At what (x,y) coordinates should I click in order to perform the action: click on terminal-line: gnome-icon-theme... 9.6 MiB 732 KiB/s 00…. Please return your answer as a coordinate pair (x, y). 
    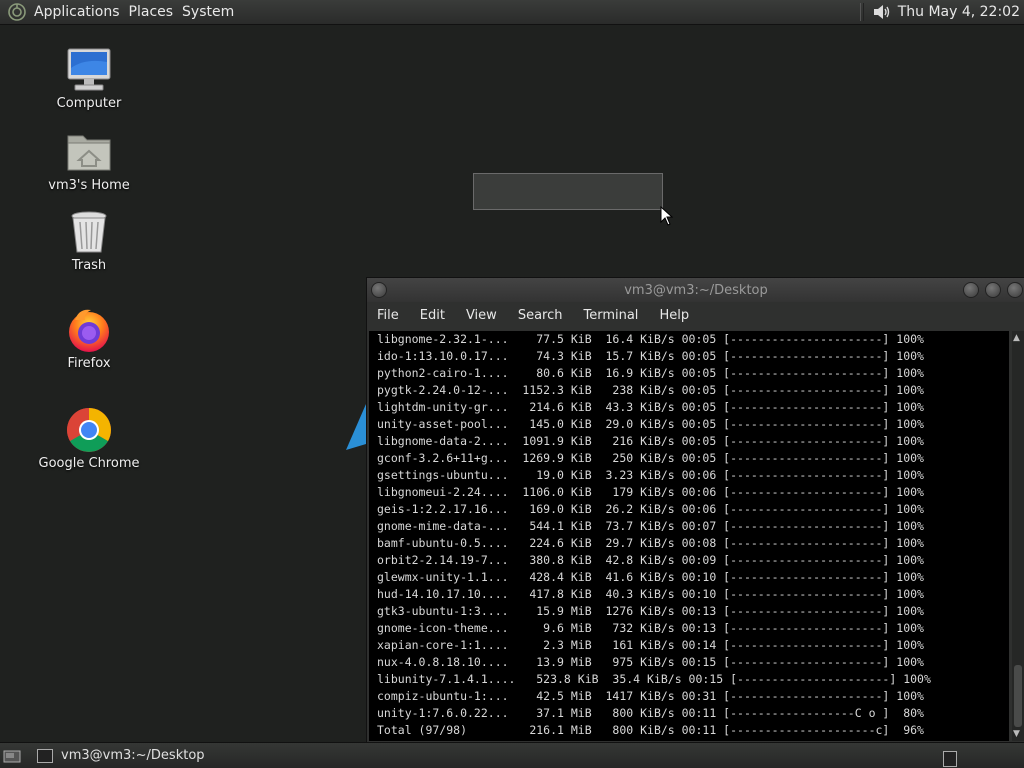
    Looking at the image, I should click on (650, 628).